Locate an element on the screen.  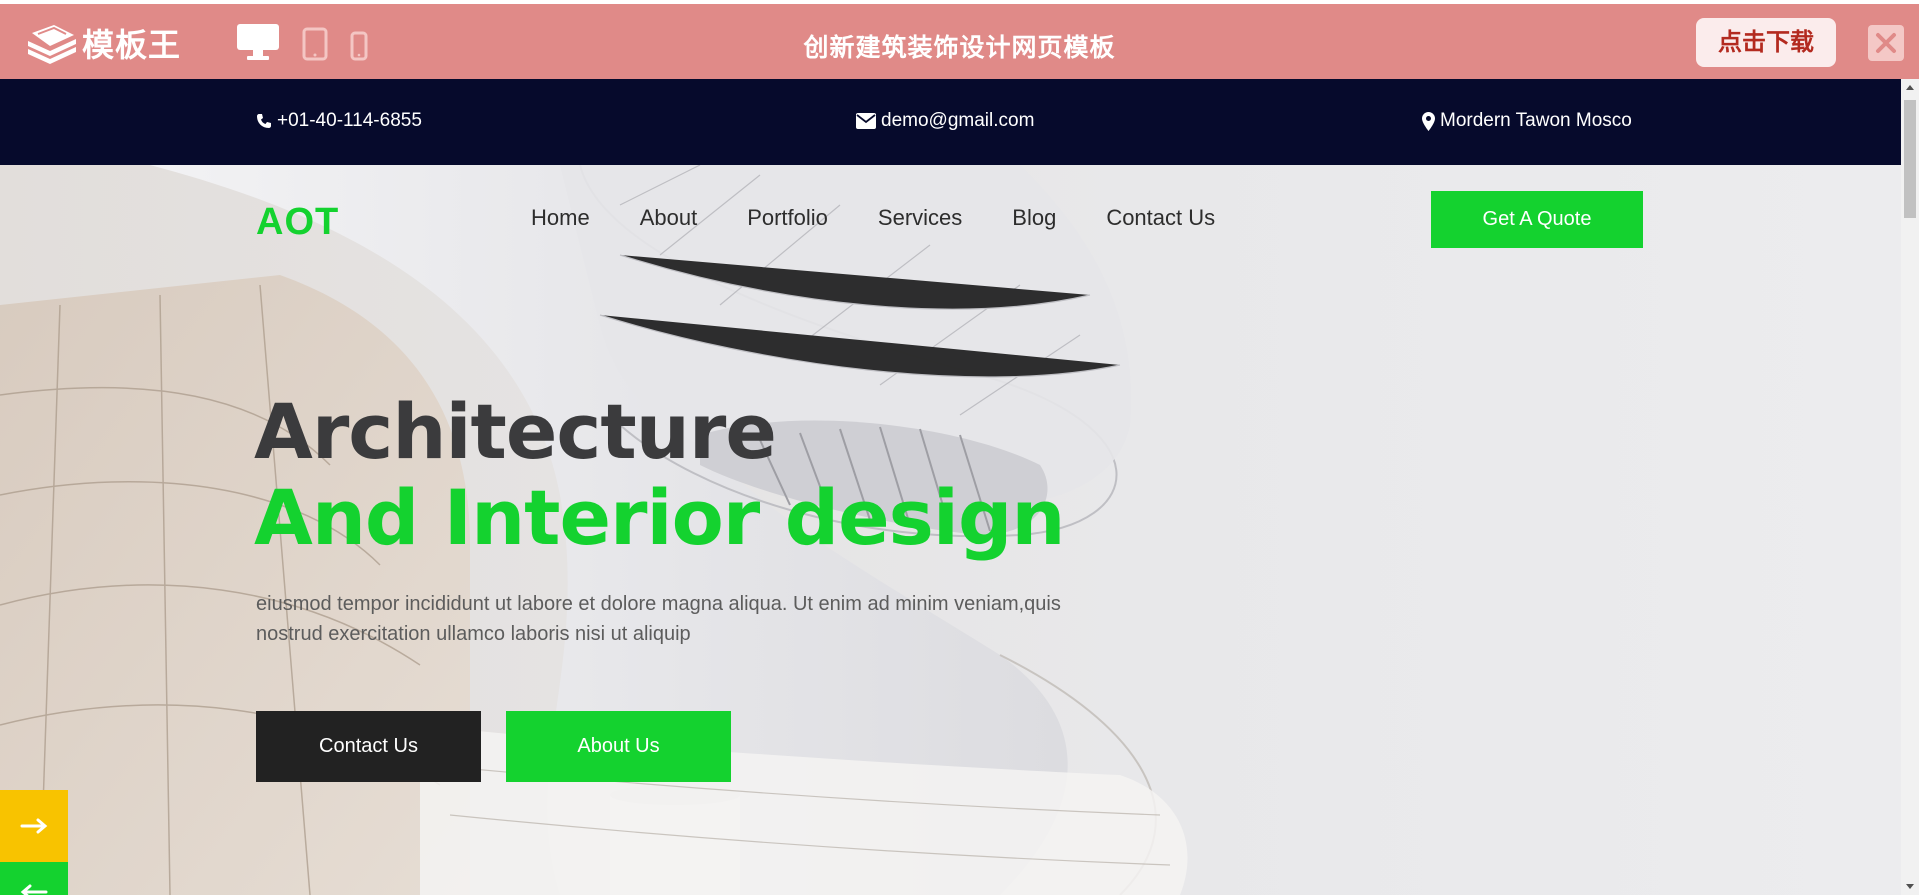
contact-phone: +01-40-114-6855 is located at coordinates (339, 121).